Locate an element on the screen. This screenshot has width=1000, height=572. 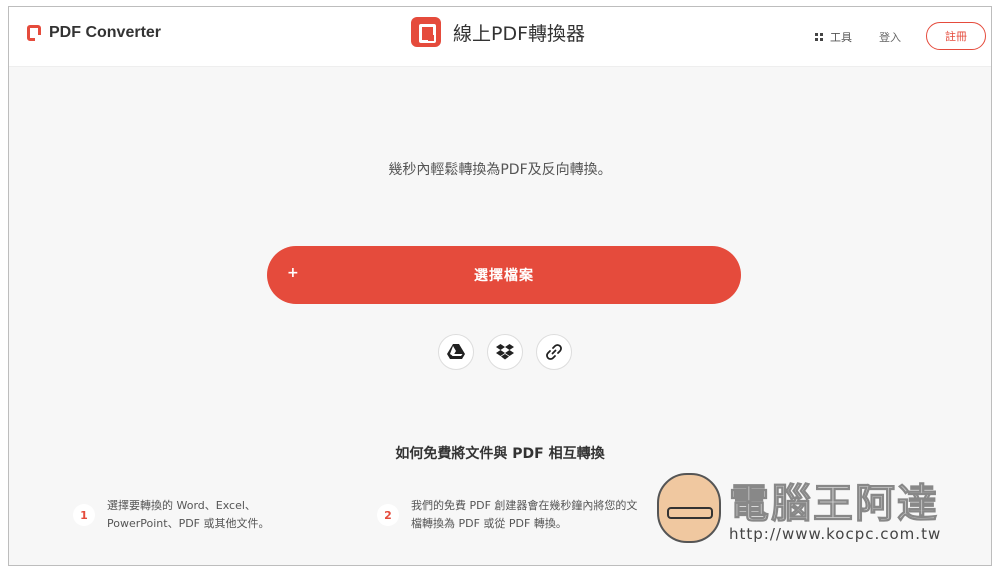
step-number: 1 is located at coordinates (84, 515).